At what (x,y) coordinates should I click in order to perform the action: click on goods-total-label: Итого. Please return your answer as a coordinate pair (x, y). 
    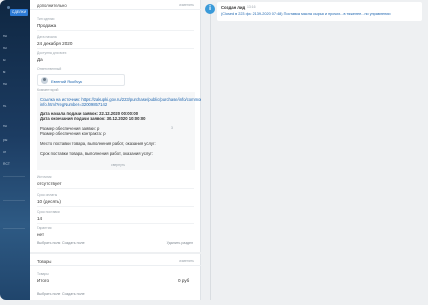
    Looking at the image, I should click on (43, 280).